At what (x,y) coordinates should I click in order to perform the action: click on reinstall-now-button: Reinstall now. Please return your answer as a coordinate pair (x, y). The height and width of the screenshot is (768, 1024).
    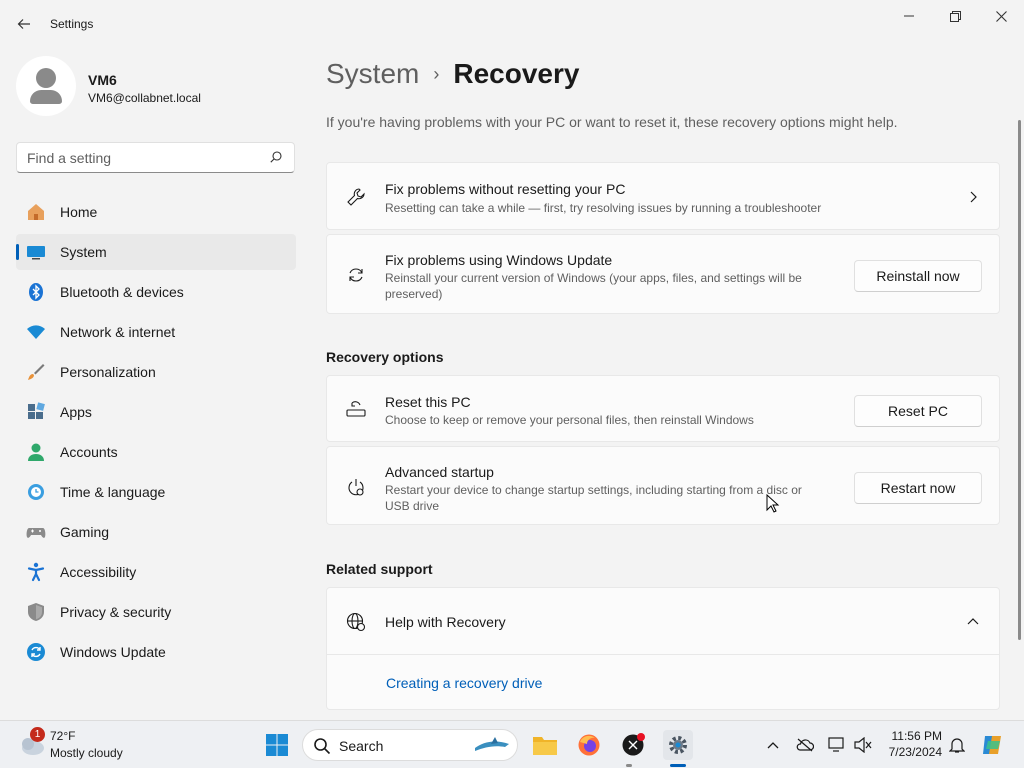
    Looking at the image, I should click on (918, 276).